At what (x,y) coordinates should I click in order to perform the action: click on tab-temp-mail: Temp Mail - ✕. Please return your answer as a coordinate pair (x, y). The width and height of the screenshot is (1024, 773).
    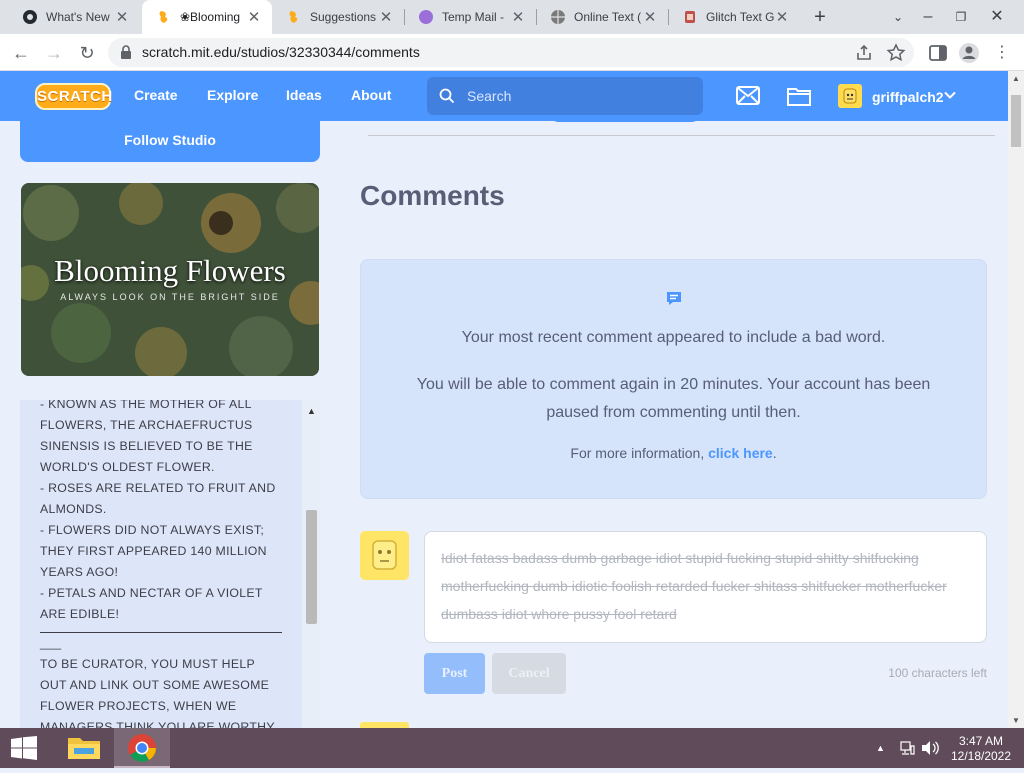
    Looking at the image, I should click on (470, 17).